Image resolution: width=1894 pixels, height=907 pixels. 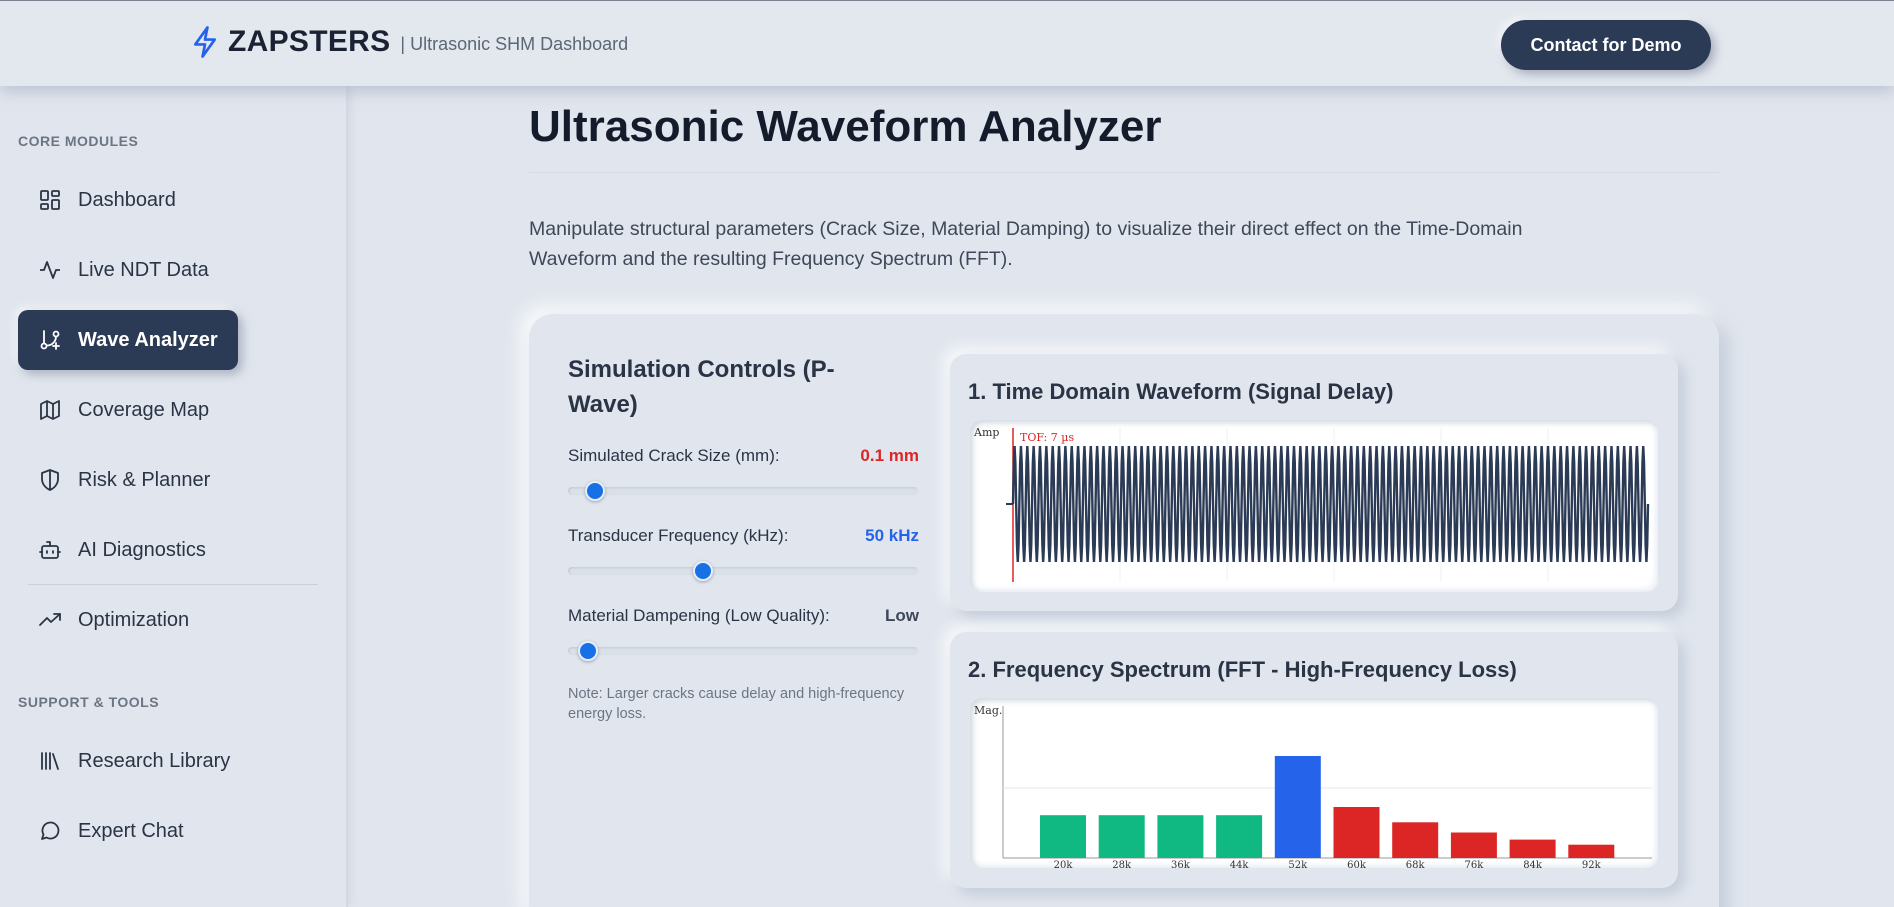 I want to click on bar-28k, so click(x=1121, y=836).